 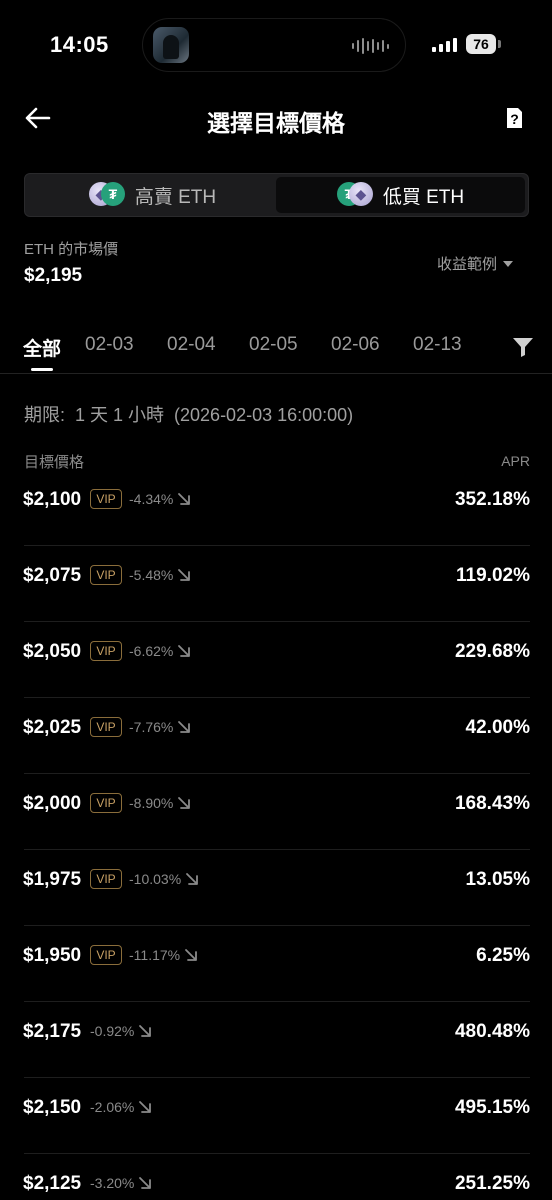 I want to click on target-price: $2,100, so click(x=52, y=499).